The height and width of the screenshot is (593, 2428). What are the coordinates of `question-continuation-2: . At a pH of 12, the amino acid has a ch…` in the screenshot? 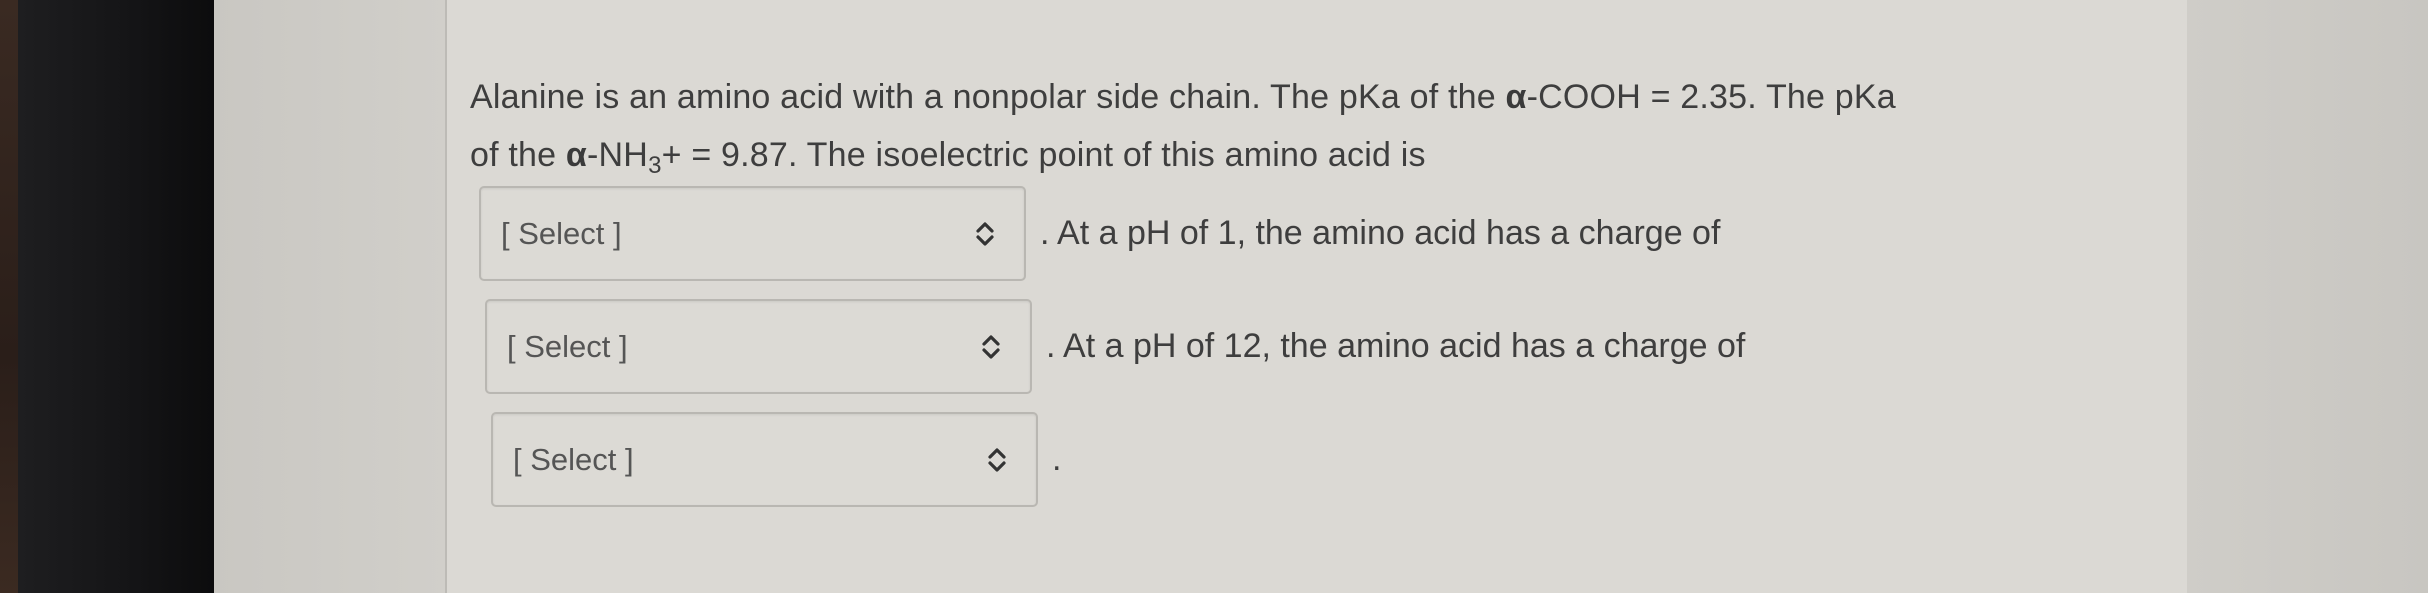 It's located at (1396, 346).